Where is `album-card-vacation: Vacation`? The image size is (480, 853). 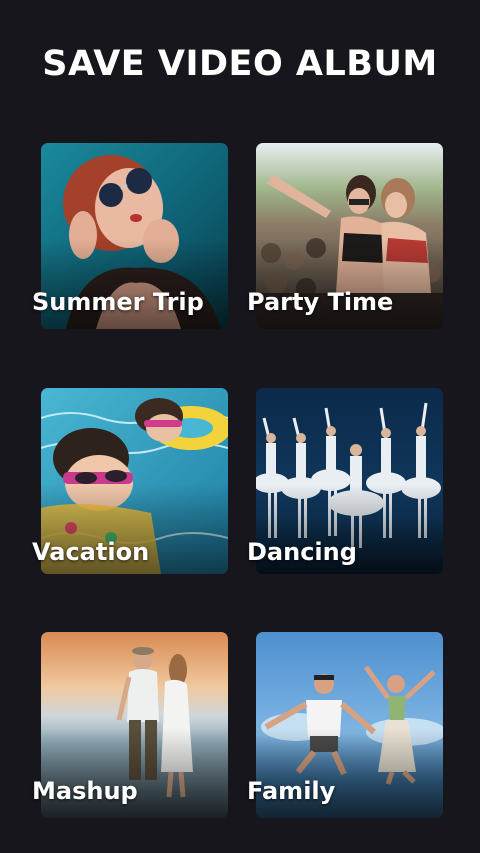 album-card-vacation: Vacation is located at coordinates (130, 481).